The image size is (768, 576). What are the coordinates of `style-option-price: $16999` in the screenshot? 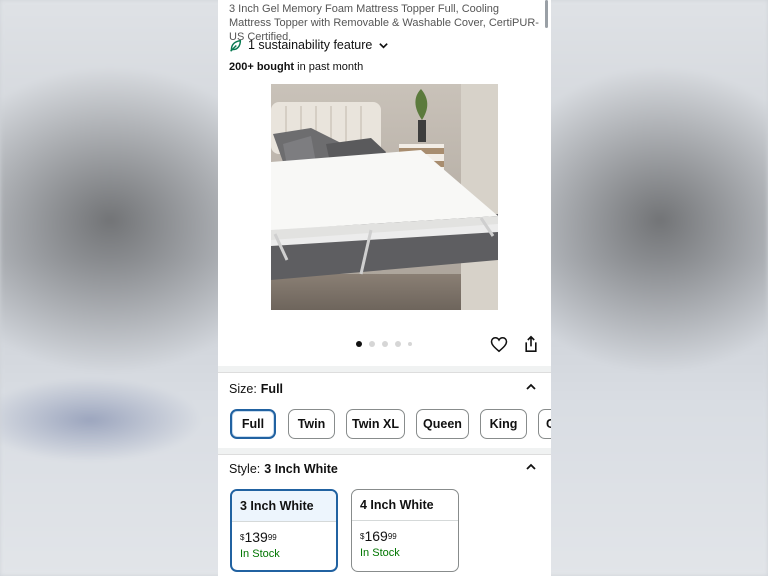 It's located at (409, 536).